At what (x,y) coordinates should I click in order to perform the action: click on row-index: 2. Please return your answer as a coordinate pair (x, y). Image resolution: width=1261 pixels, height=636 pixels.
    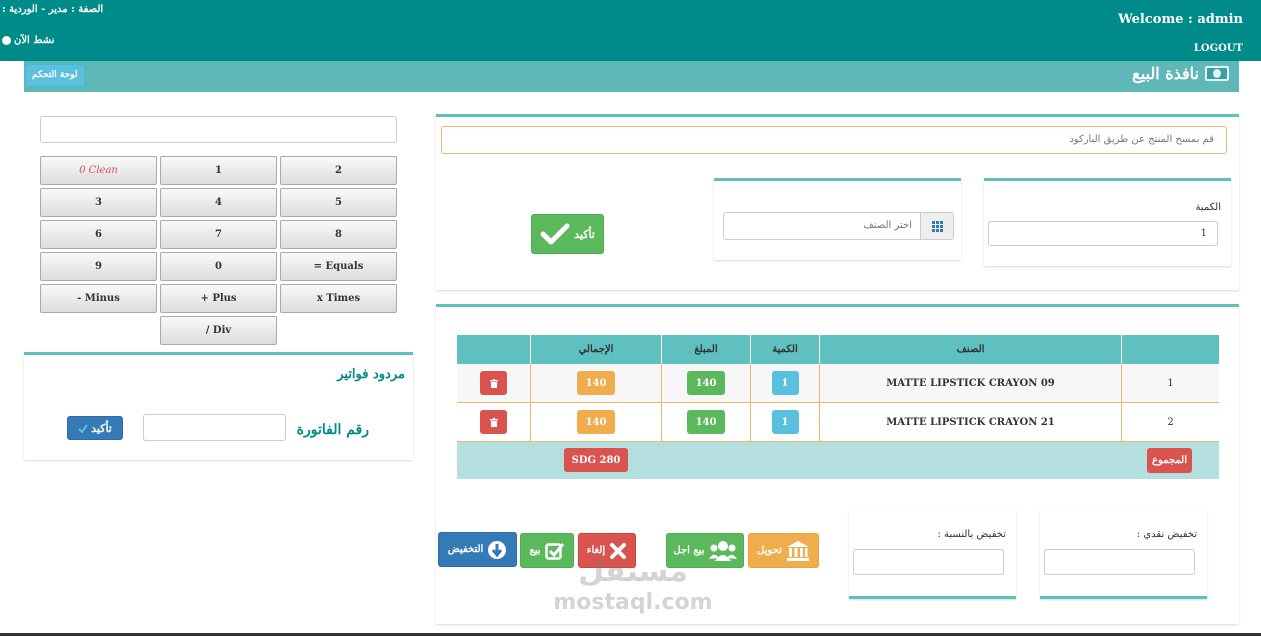
    Looking at the image, I should click on (1170, 422).